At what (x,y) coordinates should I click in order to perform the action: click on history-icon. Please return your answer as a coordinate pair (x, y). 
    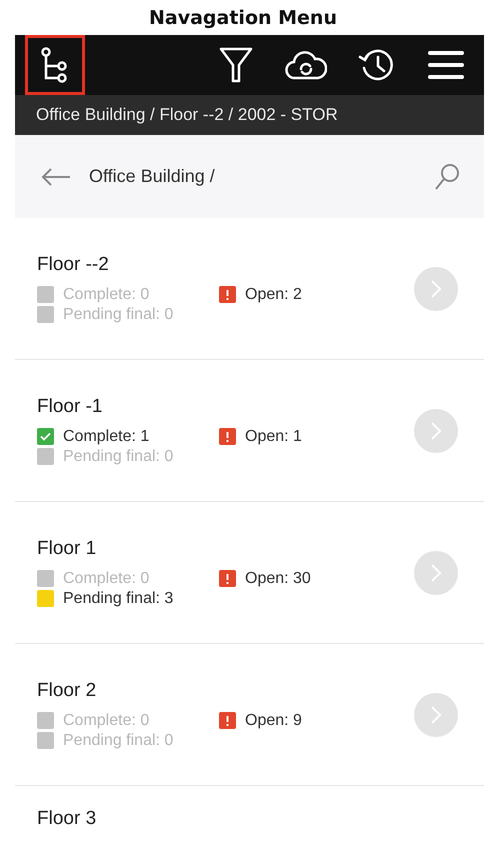
    Looking at the image, I should click on (376, 65).